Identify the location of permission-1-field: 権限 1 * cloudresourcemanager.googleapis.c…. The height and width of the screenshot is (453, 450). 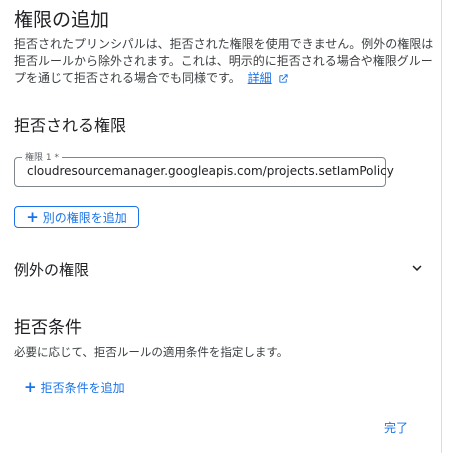
(204, 168).